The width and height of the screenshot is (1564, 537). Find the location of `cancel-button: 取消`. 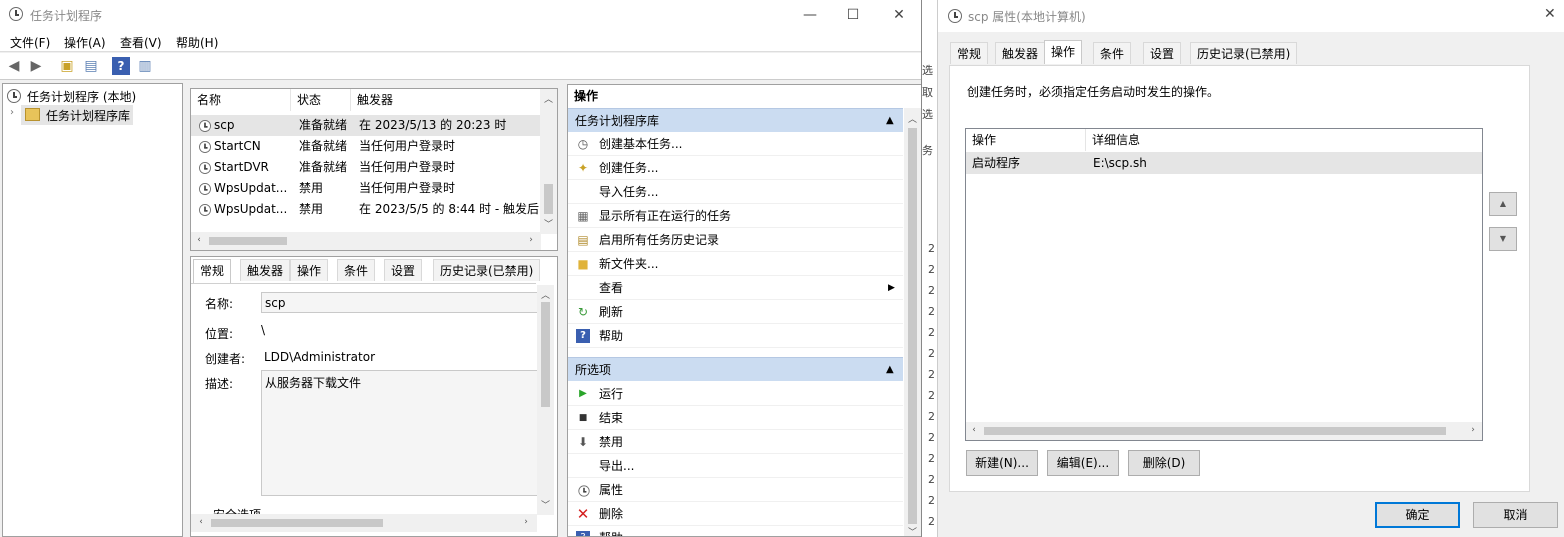

cancel-button: 取消 is located at coordinates (1515, 515).